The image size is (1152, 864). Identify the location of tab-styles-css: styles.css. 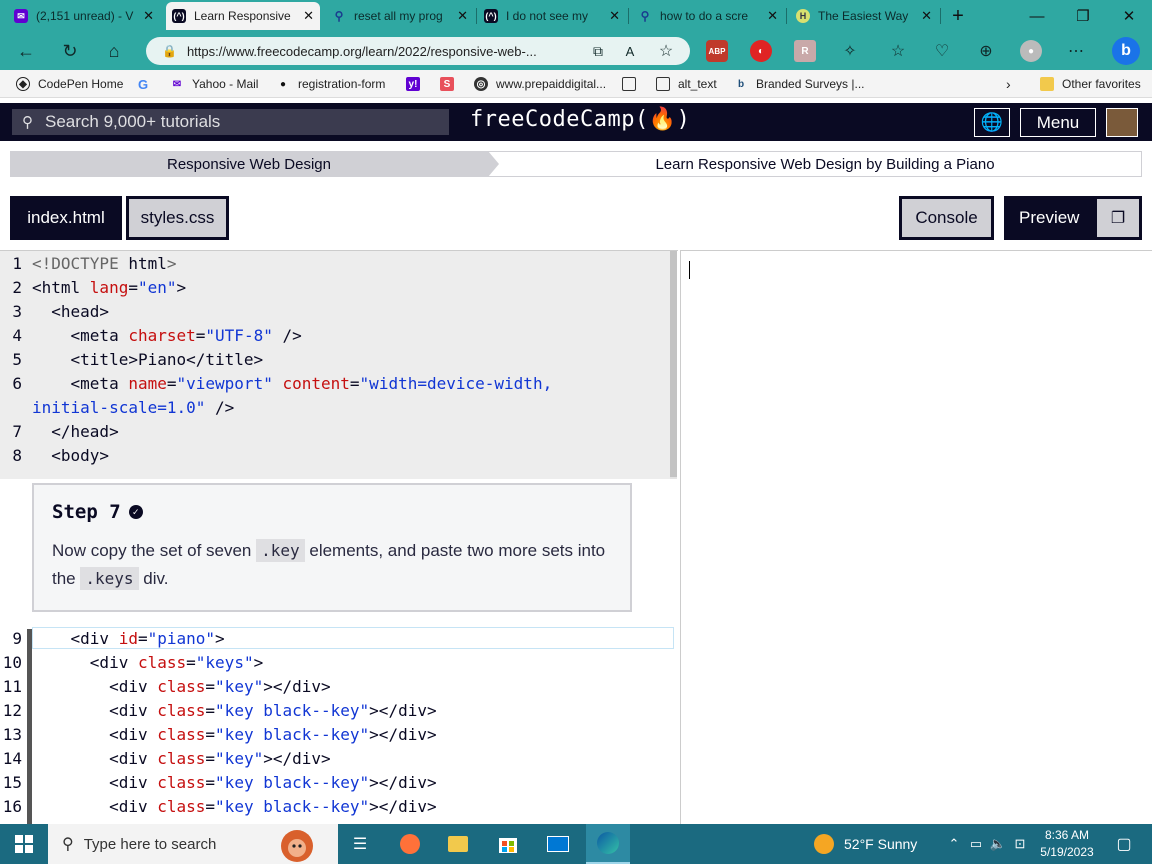
(177, 218).